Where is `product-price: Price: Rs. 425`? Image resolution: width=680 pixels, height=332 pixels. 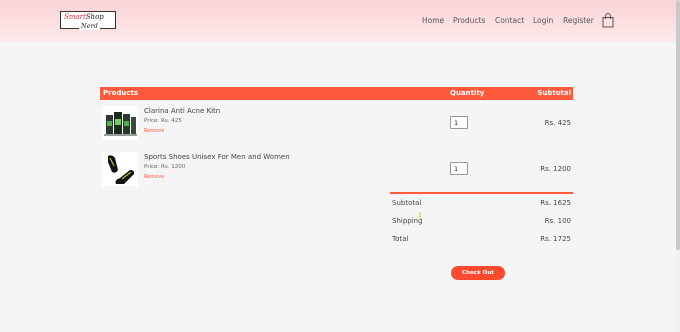 product-price: Price: Rs. 425 is located at coordinates (163, 121).